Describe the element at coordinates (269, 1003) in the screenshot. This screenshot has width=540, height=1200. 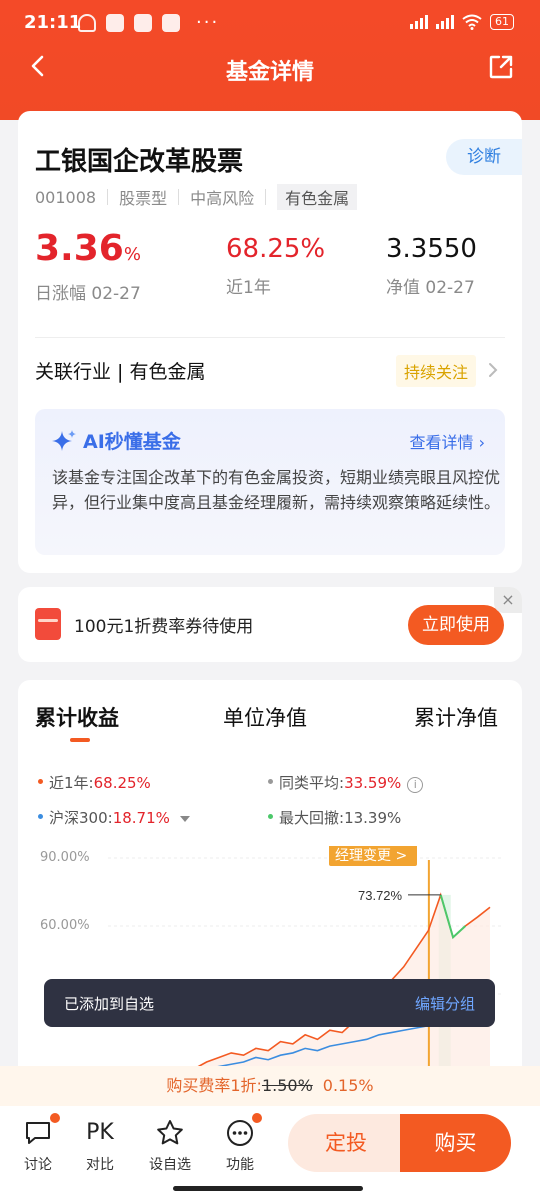
I see `toast-added-to-watchlist: 已添加到自选 编辑分组` at that location.